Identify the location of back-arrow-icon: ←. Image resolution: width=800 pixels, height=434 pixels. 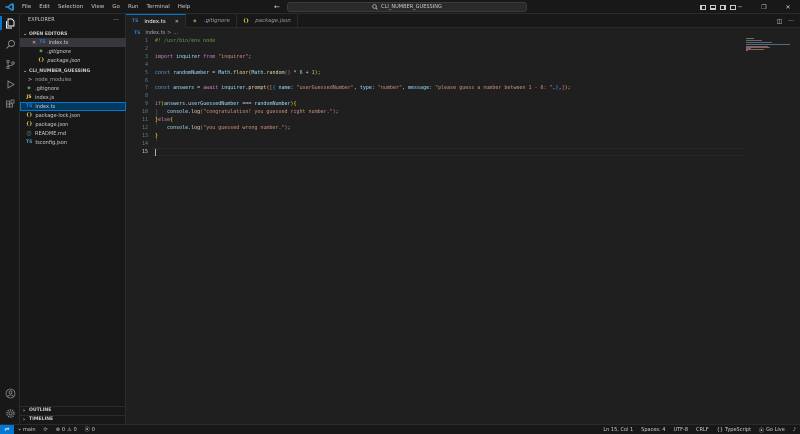
(277, 7).